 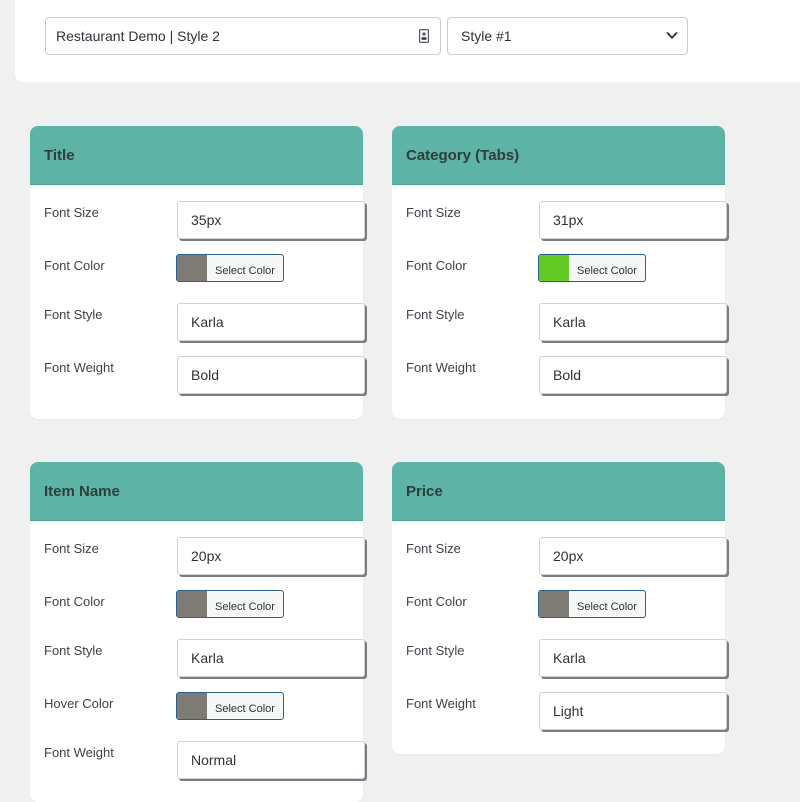 I want to click on card-heading: Price, so click(x=558, y=491).